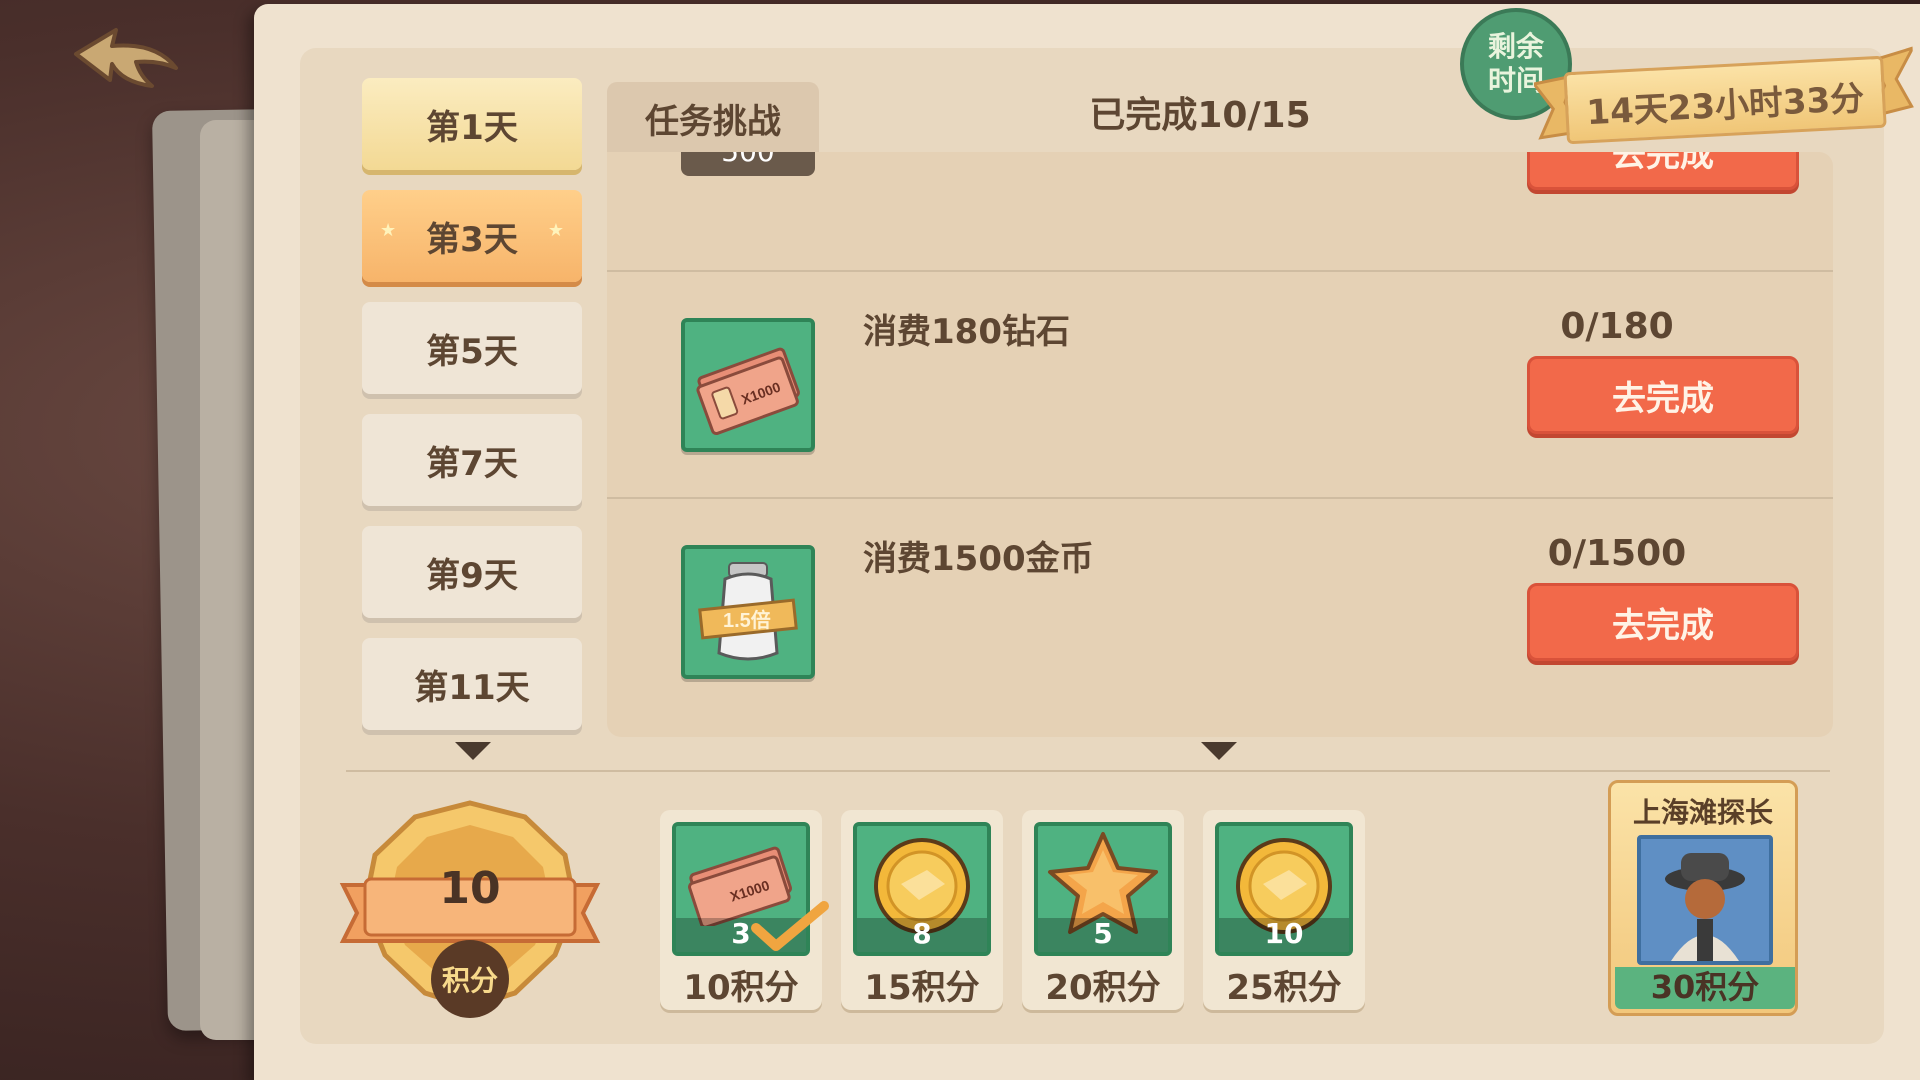 This screenshot has width=1920, height=1080. I want to click on gold-coin-icon: 10, so click(1284, 889).